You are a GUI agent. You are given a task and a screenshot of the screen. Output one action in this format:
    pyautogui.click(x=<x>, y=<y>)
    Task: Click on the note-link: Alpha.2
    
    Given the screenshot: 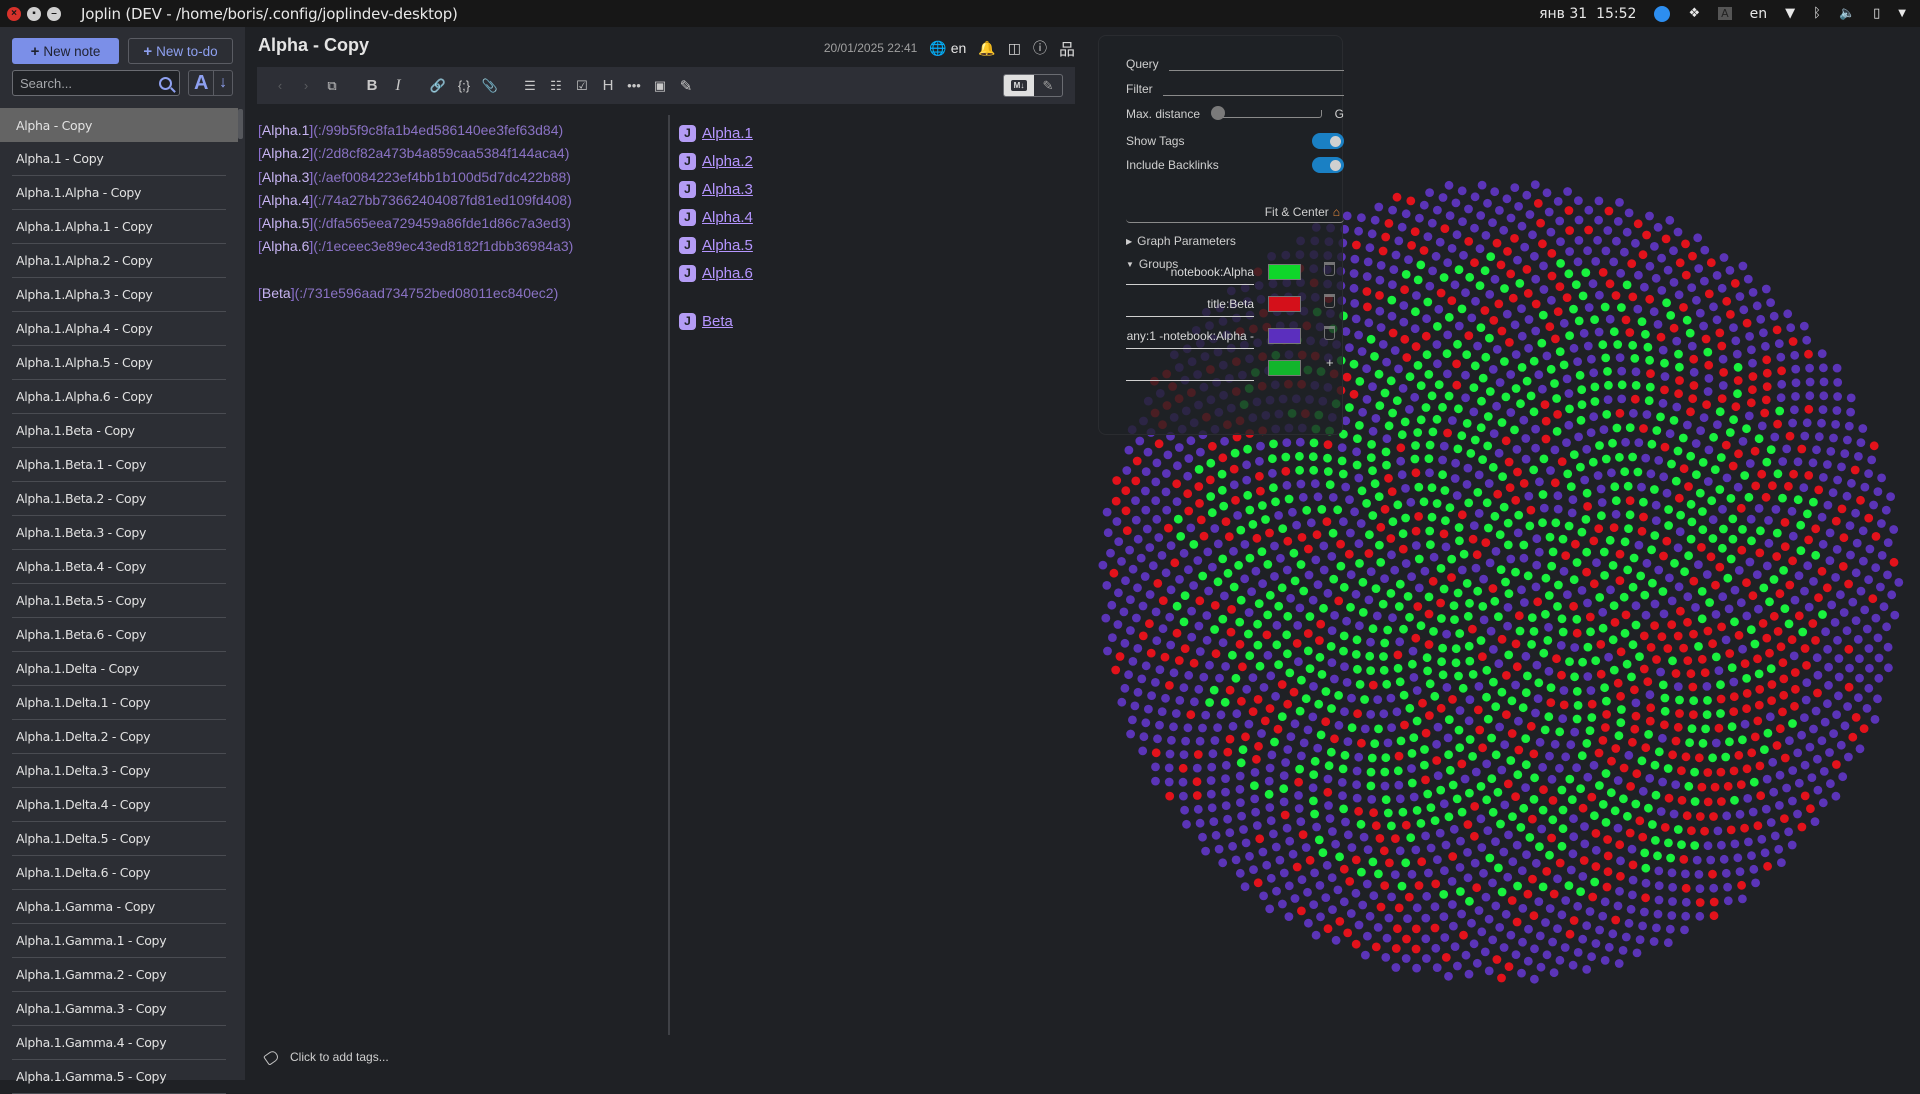 What is the action you would take?
    pyautogui.click(x=727, y=161)
    